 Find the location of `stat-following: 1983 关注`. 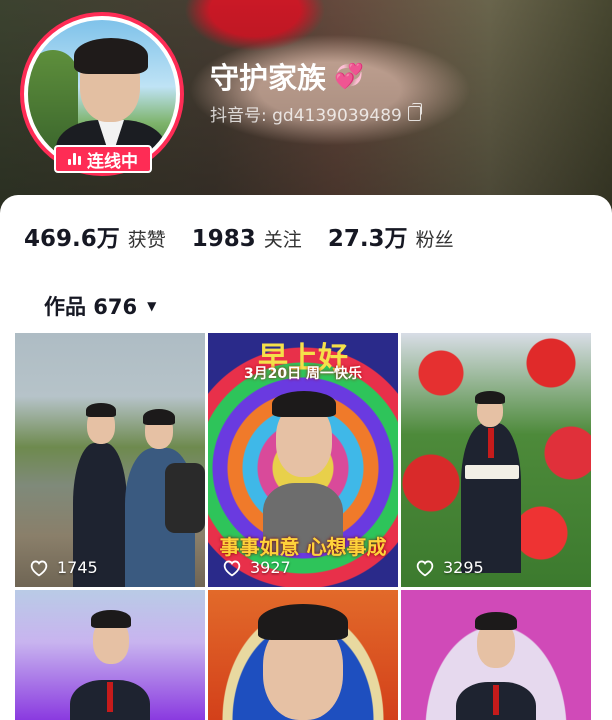

stat-following: 1983 关注 is located at coordinates (247, 238).